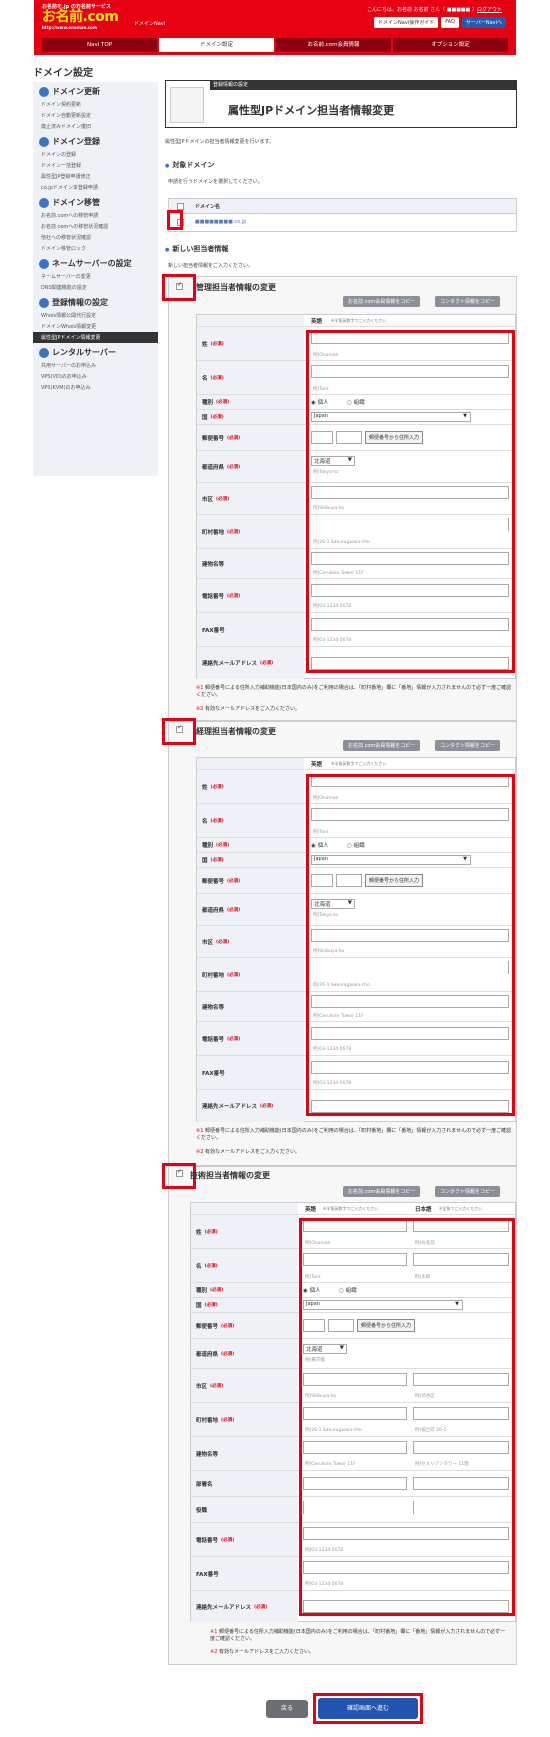 The height and width of the screenshot is (1737, 550). I want to click on select-all-checkbox, so click(180, 206).